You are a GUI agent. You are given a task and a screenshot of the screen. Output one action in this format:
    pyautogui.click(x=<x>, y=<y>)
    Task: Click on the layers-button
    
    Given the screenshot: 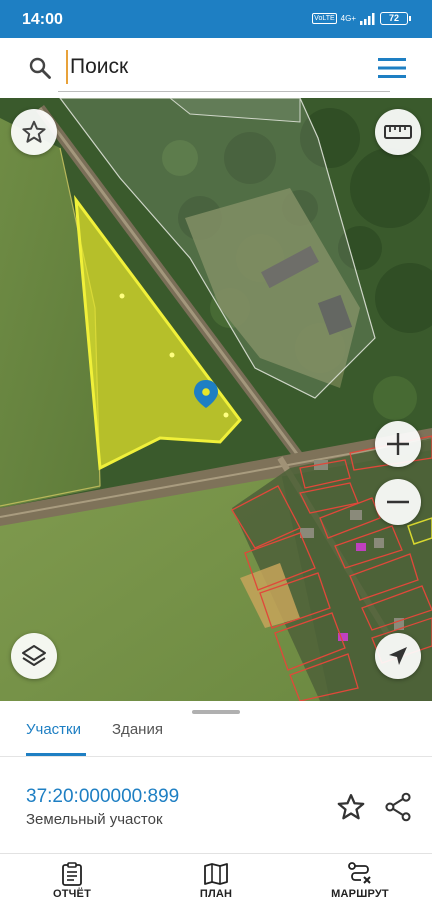 What is the action you would take?
    pyautogui.click(x=34, y=656)
    